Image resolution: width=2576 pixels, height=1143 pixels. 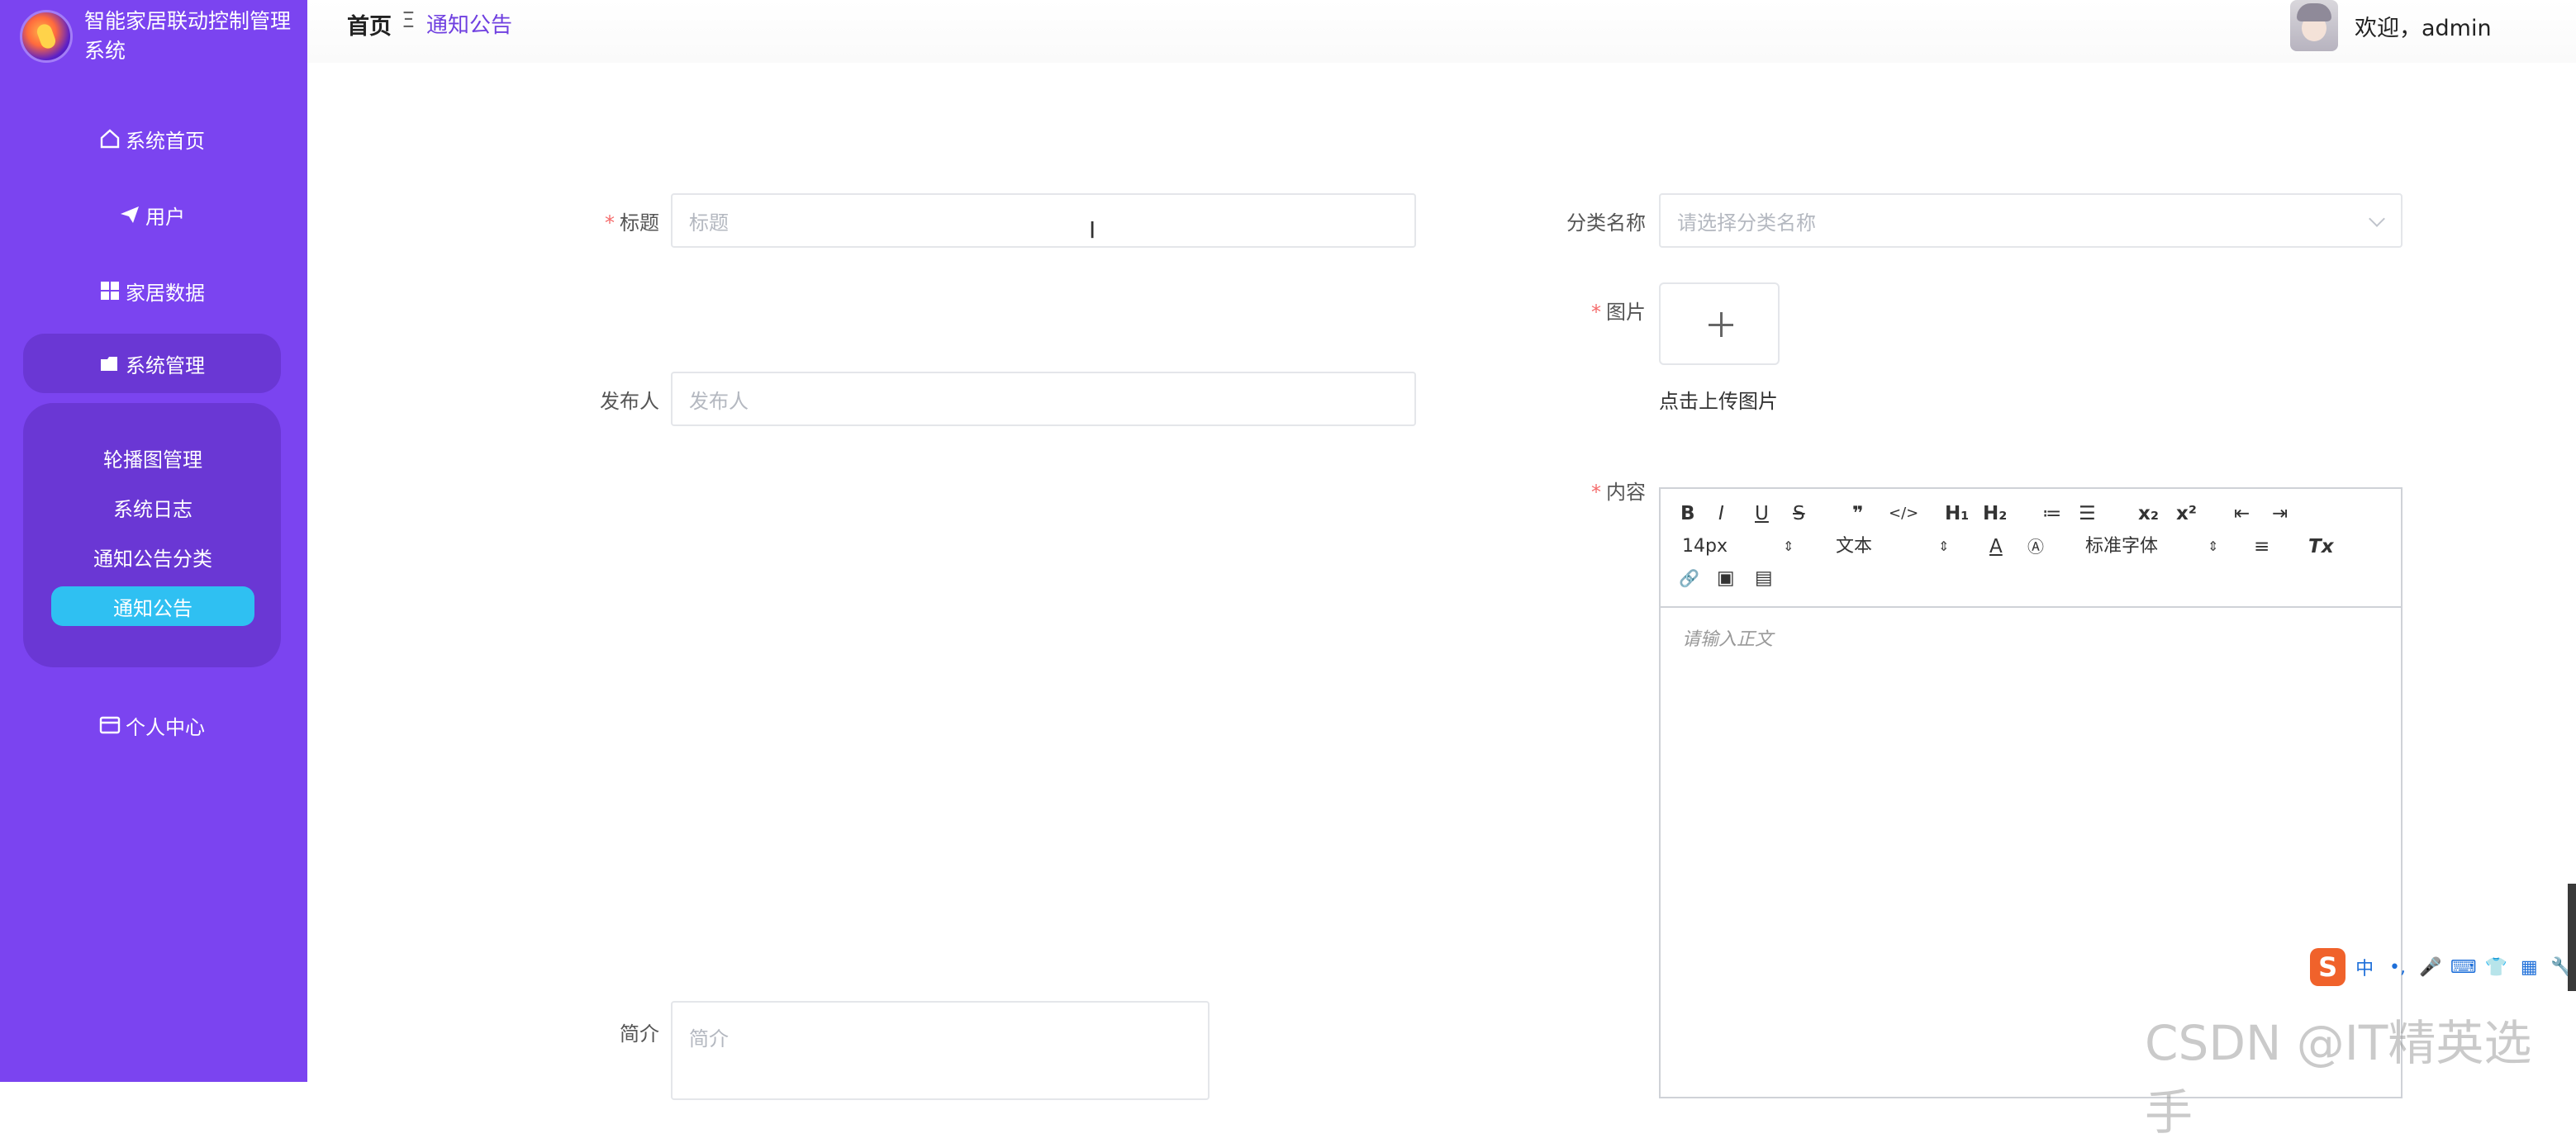 What do you see at coordinates (188, 36) in the screenshot?
I see `app-title: 智能家居联动控制管理系统` at bounding box center [188, 36].